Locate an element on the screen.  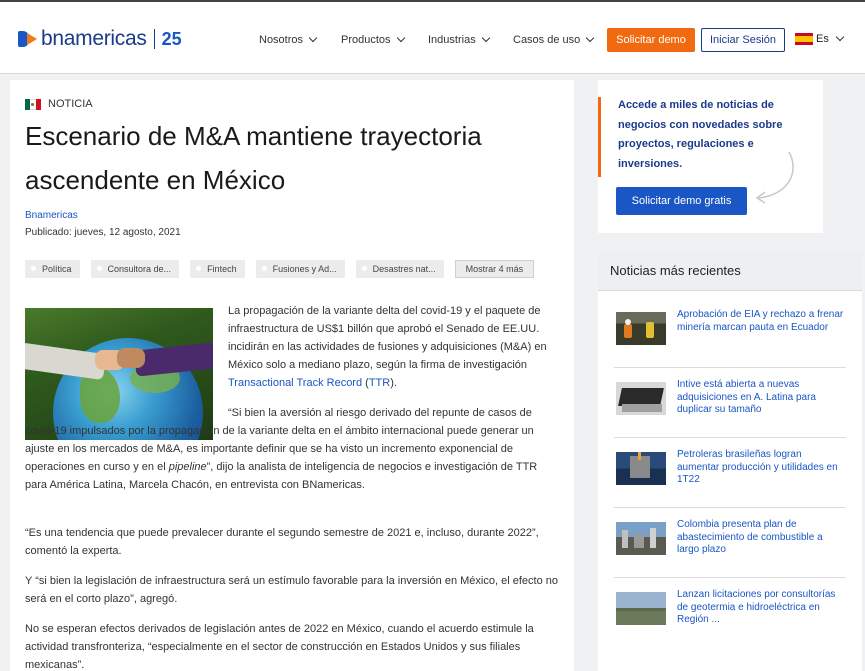
logo-divider is located at coordinates (154, 39).